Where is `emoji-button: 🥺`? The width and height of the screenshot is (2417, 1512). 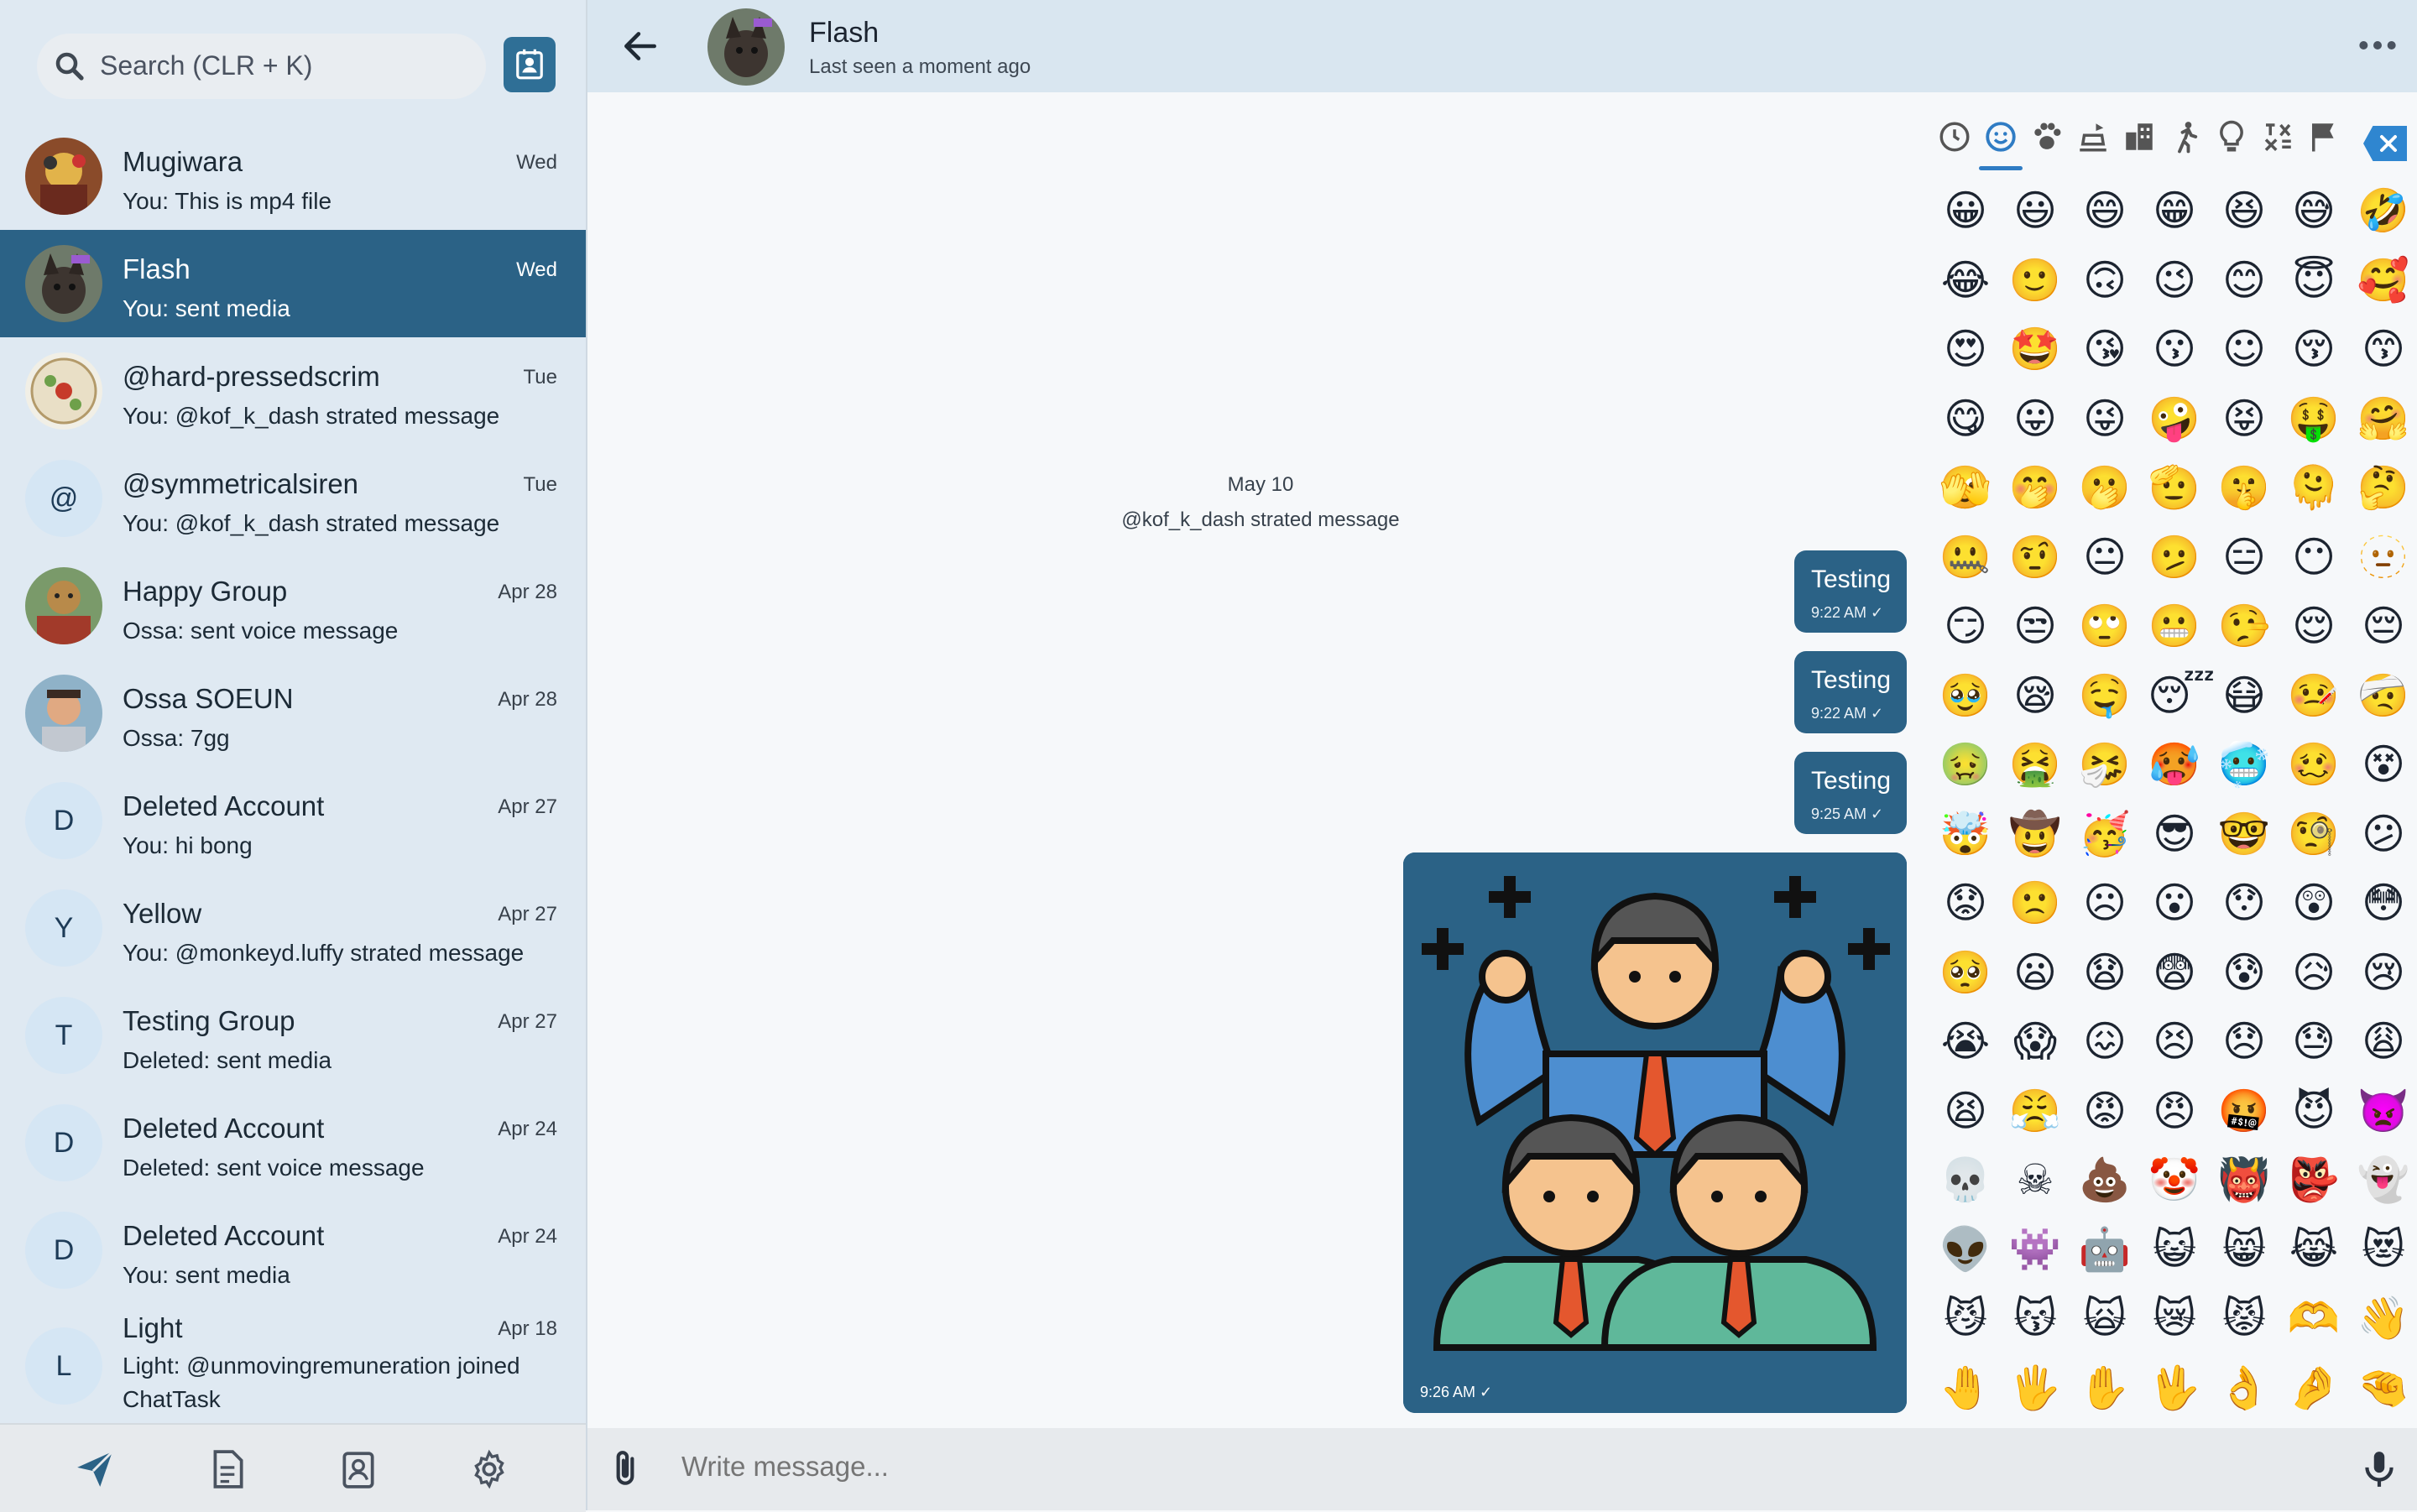
emoji-button: 🥺 is located at coordinates (1965, 973).